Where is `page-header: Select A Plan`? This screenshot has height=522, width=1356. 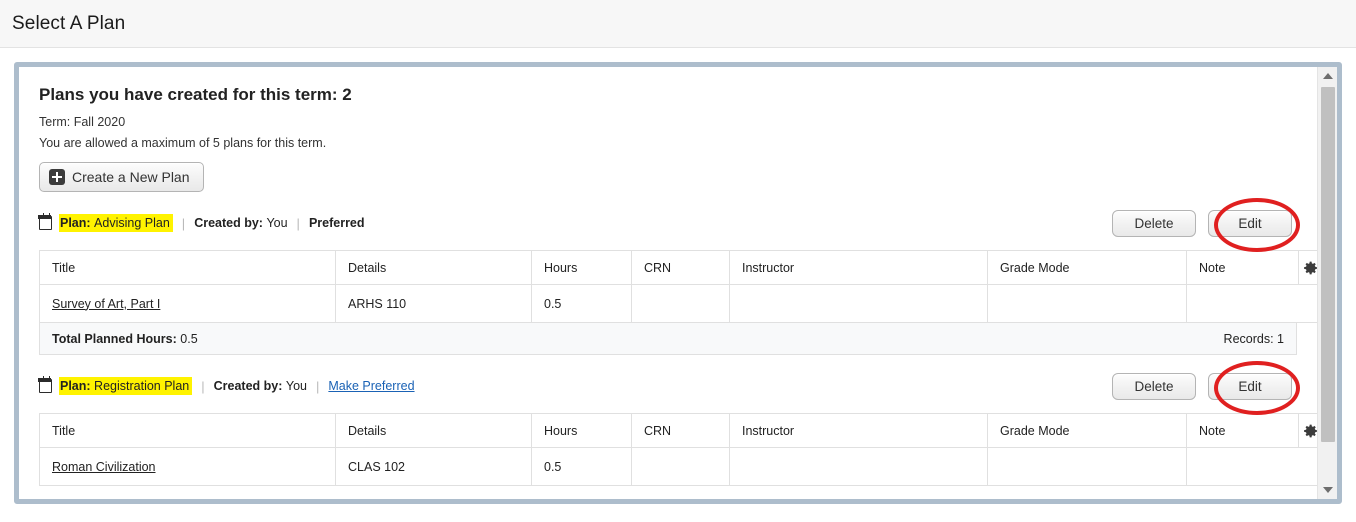 page-header: Select A Plan is located at coordinates (678, 24).